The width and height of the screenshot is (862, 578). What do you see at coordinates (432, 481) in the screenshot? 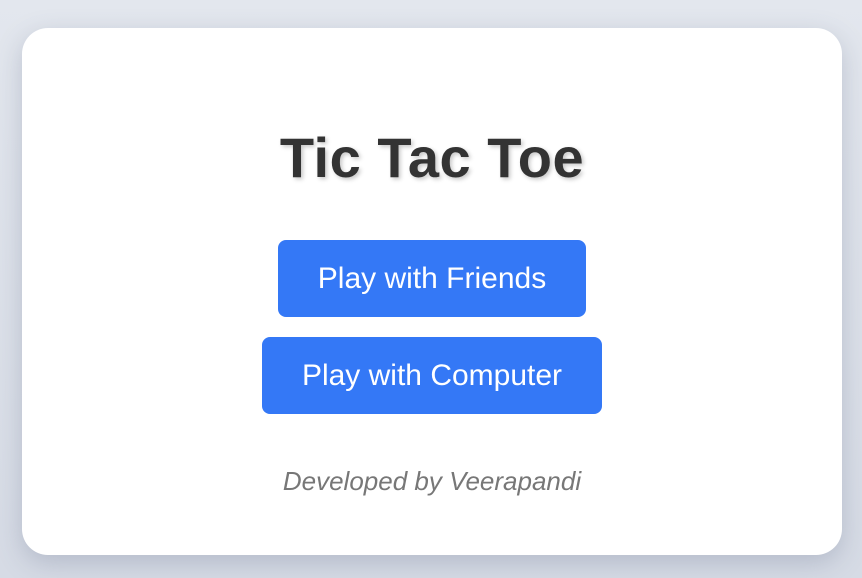
I see `developer-credit: Developed by Veerapandi` at bounding box center [432, 481].